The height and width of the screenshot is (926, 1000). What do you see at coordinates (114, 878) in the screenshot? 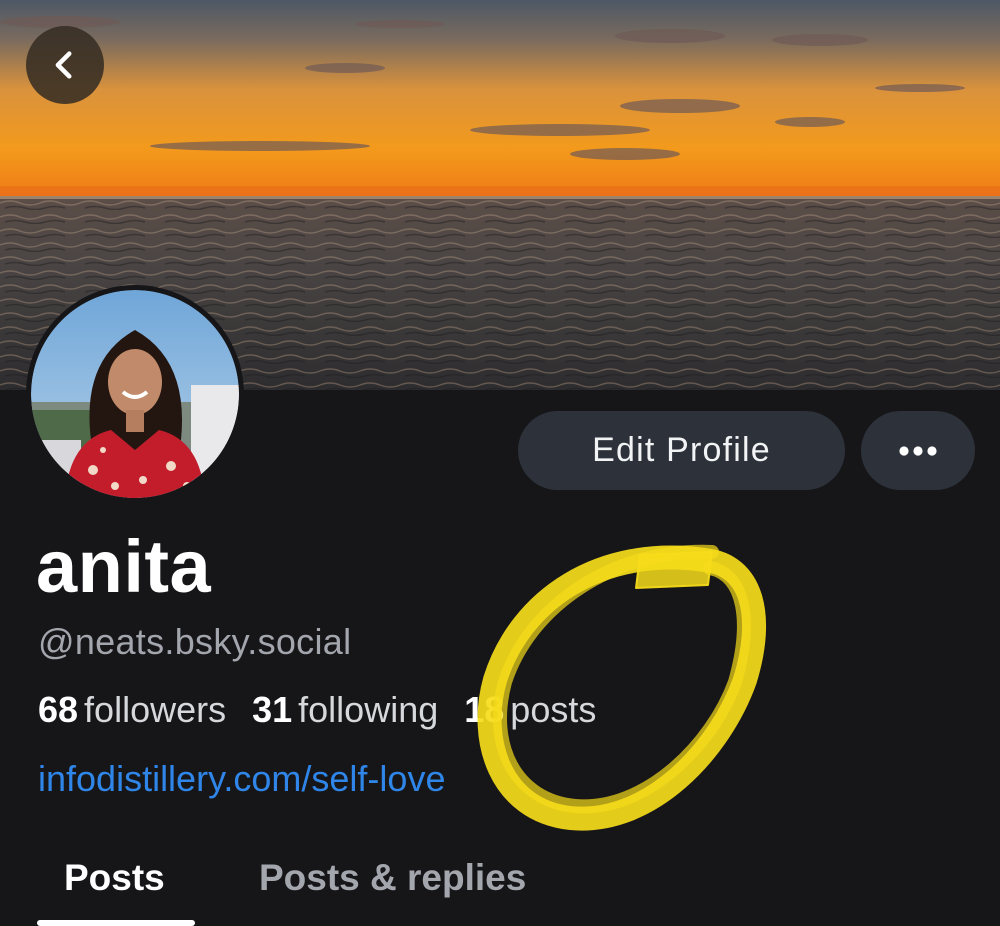
I see `tab-posts: Posts` at bounding box center [114, 878].